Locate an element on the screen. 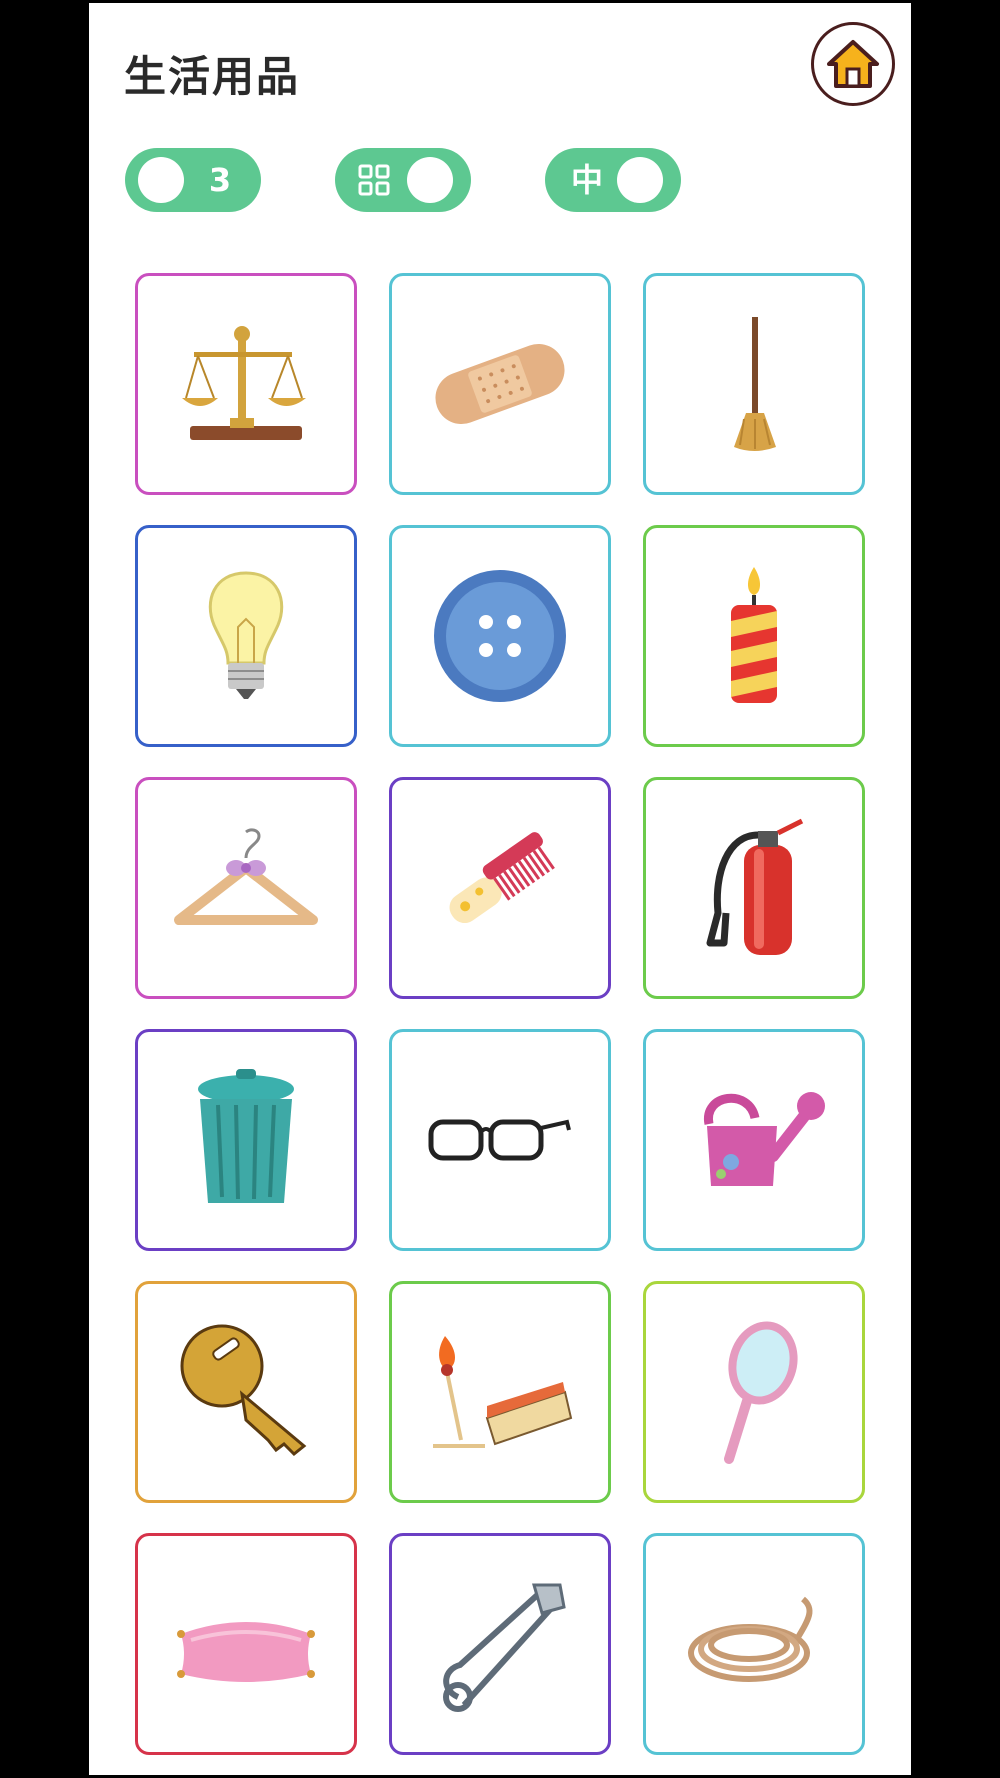 The height and width of the screenshot is (1778, 1000). bandage-icon is located at coordinates (500, 384).